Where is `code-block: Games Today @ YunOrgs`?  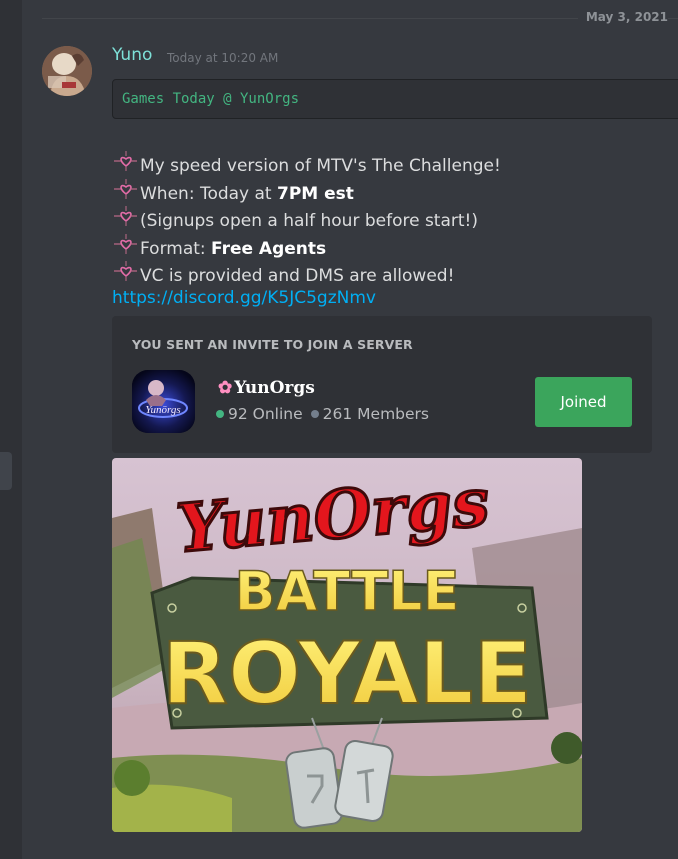
code-block: Games Today @ YunOrgs is located at coordinates (395, 99).